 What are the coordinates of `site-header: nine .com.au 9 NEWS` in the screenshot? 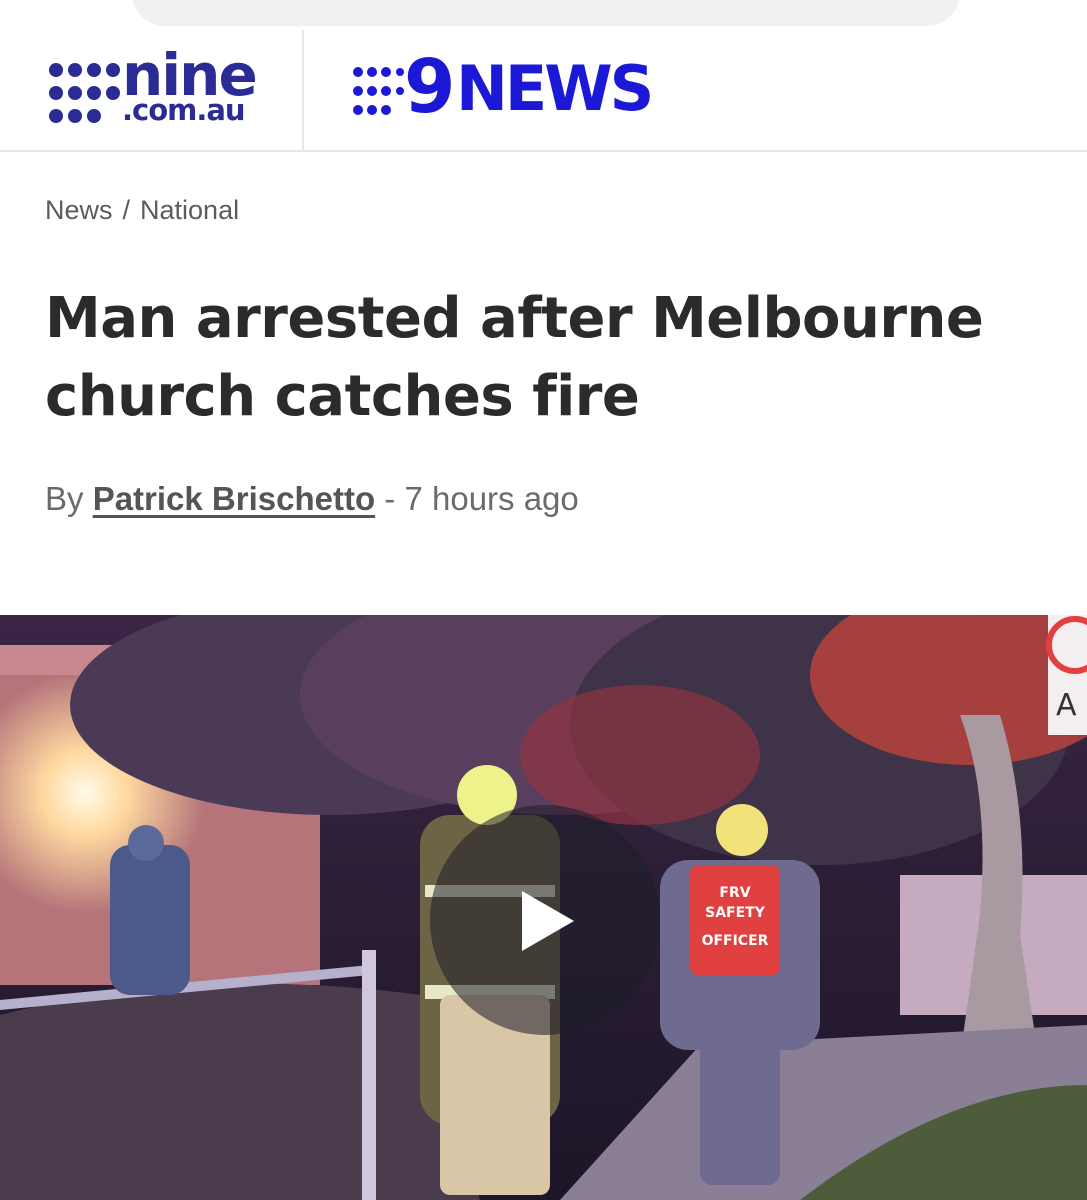 It's located at (543, 91).